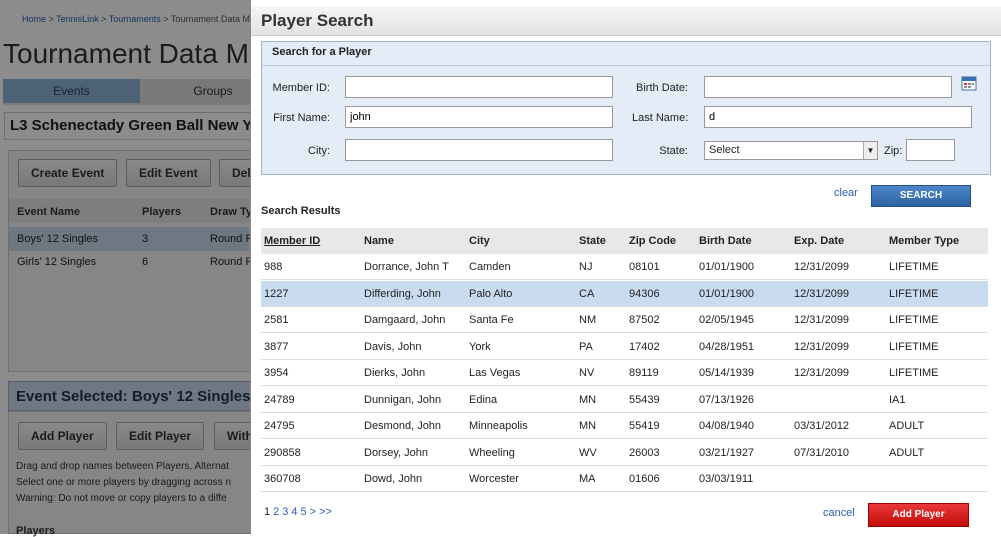  What do you see at coordinates (403, 426) in the screenshot?
I see `cell-name: Desmond, John` at bounding box center [403, 426].